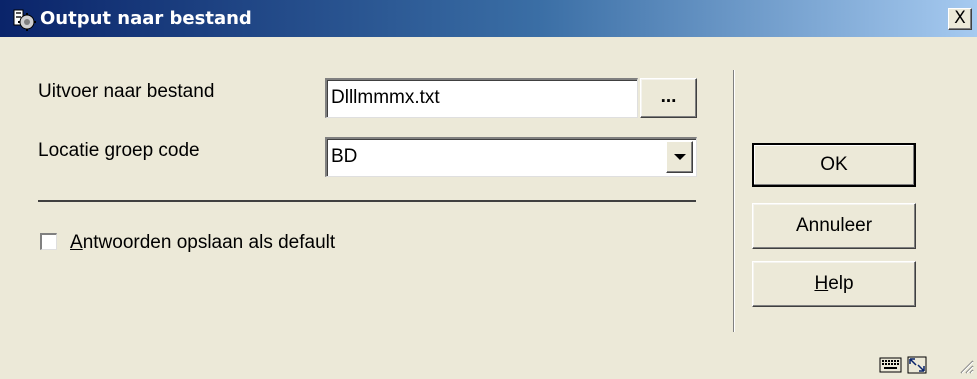  I want to click on save-default-mnemonic: A, so click(76, 242).